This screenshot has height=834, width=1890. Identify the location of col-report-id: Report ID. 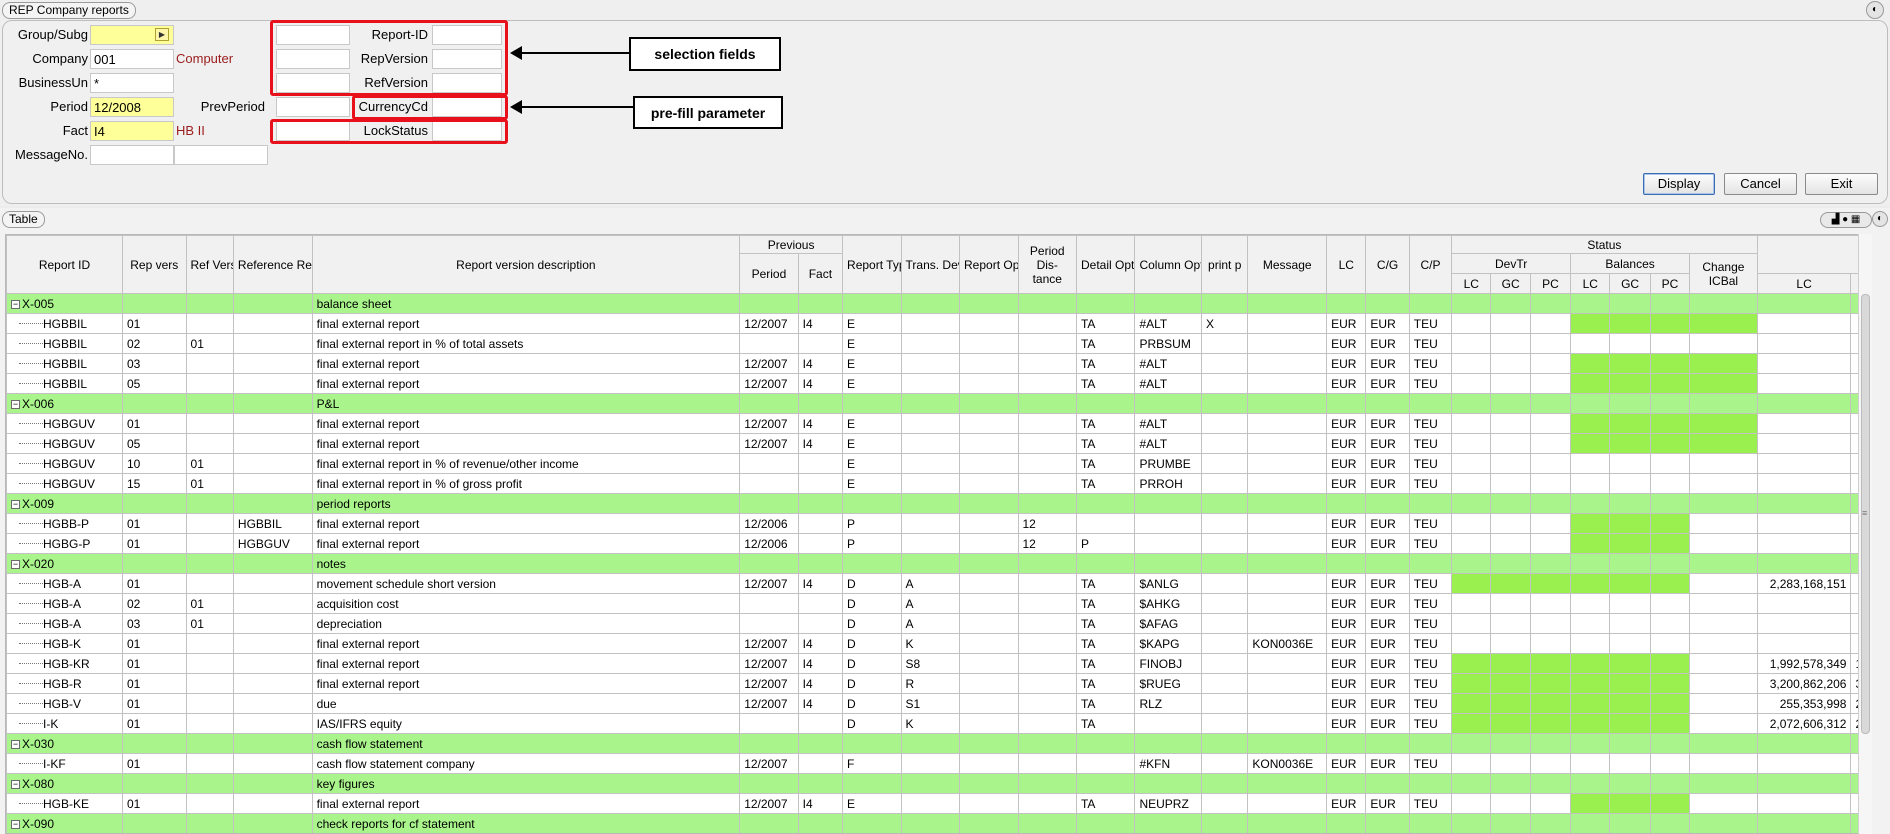
(64, 264).